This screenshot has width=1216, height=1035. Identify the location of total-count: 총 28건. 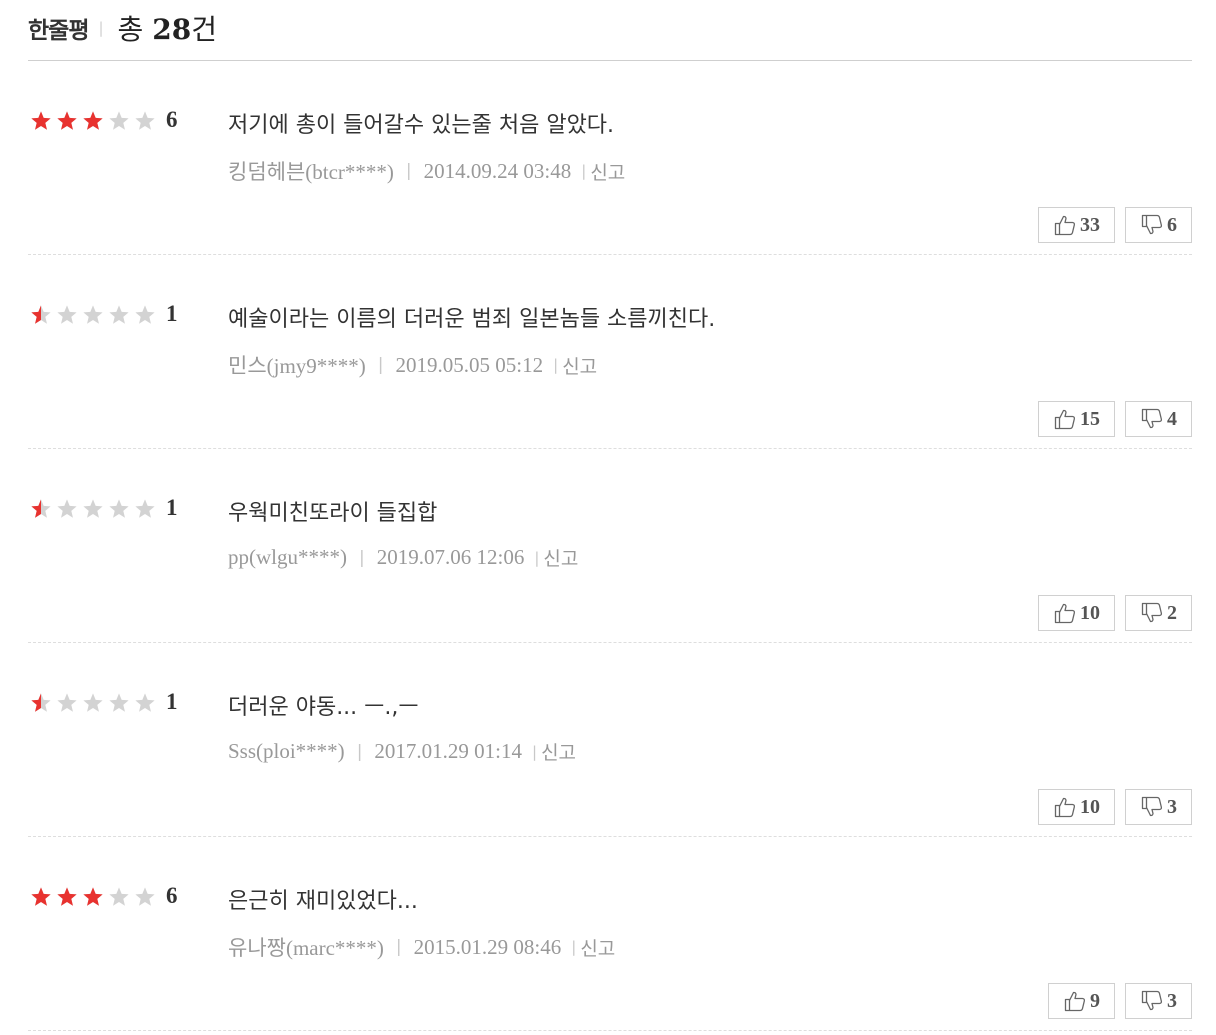
(167, 28).